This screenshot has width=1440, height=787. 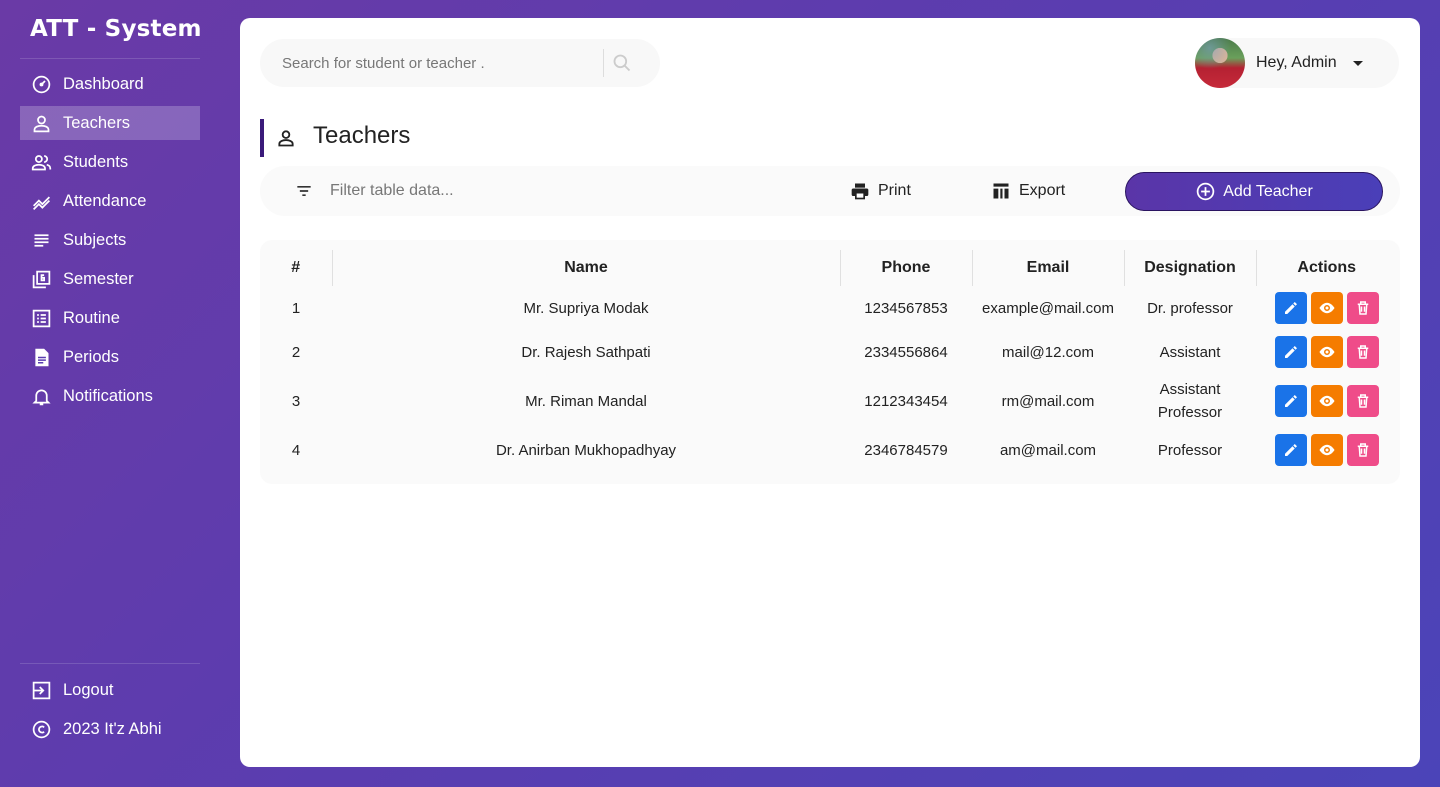 I want to click on logout-button: Logout, so click(x=110, y=690).